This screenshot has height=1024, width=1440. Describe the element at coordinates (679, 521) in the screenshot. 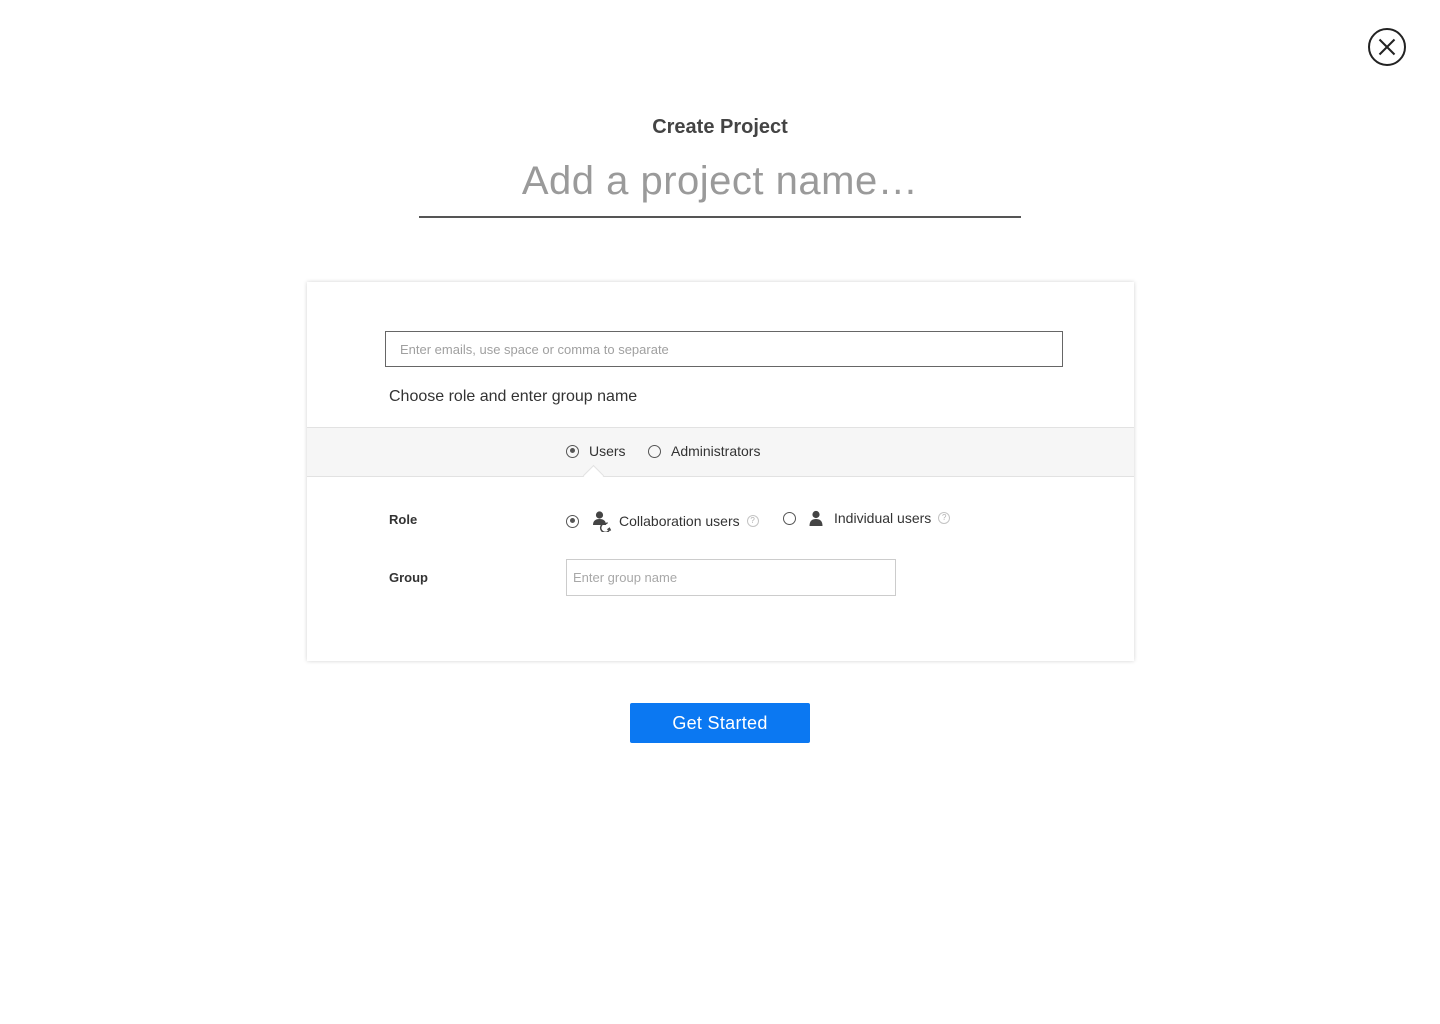

I see `collaboration-users-label: Collaboration users` at that location.